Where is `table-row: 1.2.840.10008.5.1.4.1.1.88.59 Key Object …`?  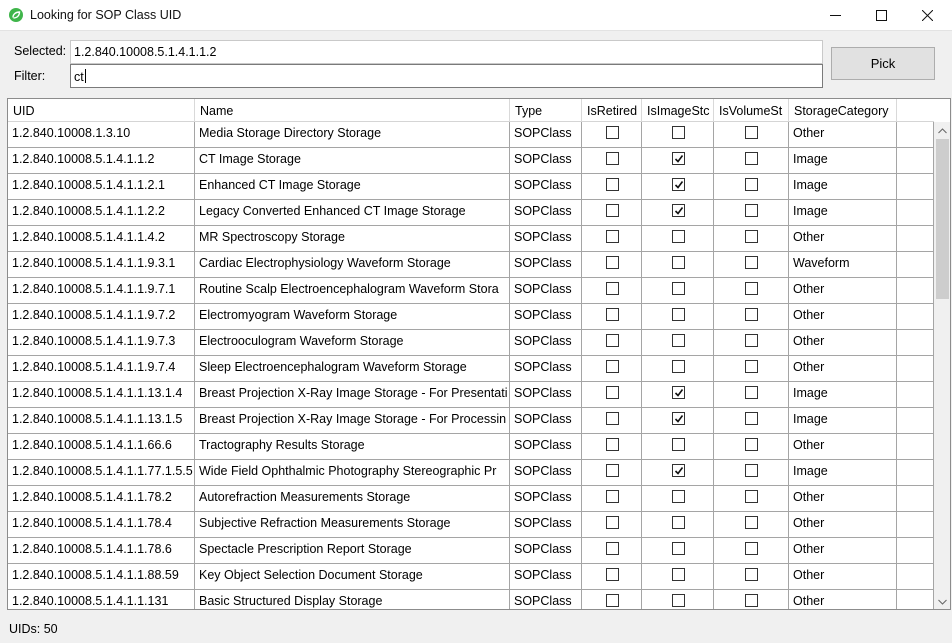 table-row: 1.2.840.10008.5.1.4.1.1.88.59 Key Object … is located at coordinates (471, 577).